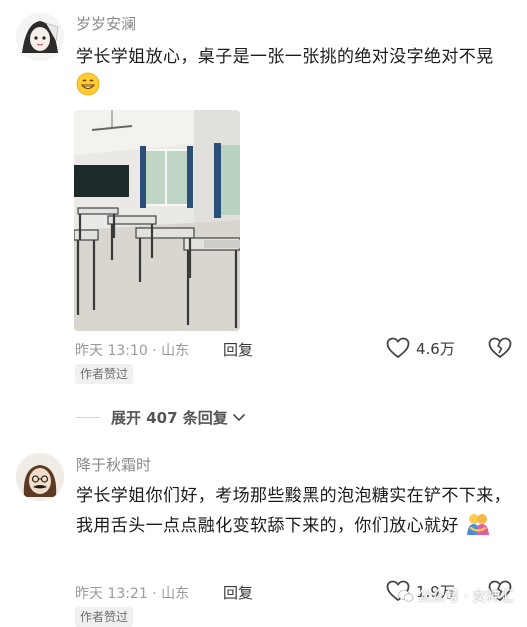 The image size is (527, 627). What do you see at coordinates (88, 417) in the screenshot?
I see `replies-divider` at bounding box center [88, 417].